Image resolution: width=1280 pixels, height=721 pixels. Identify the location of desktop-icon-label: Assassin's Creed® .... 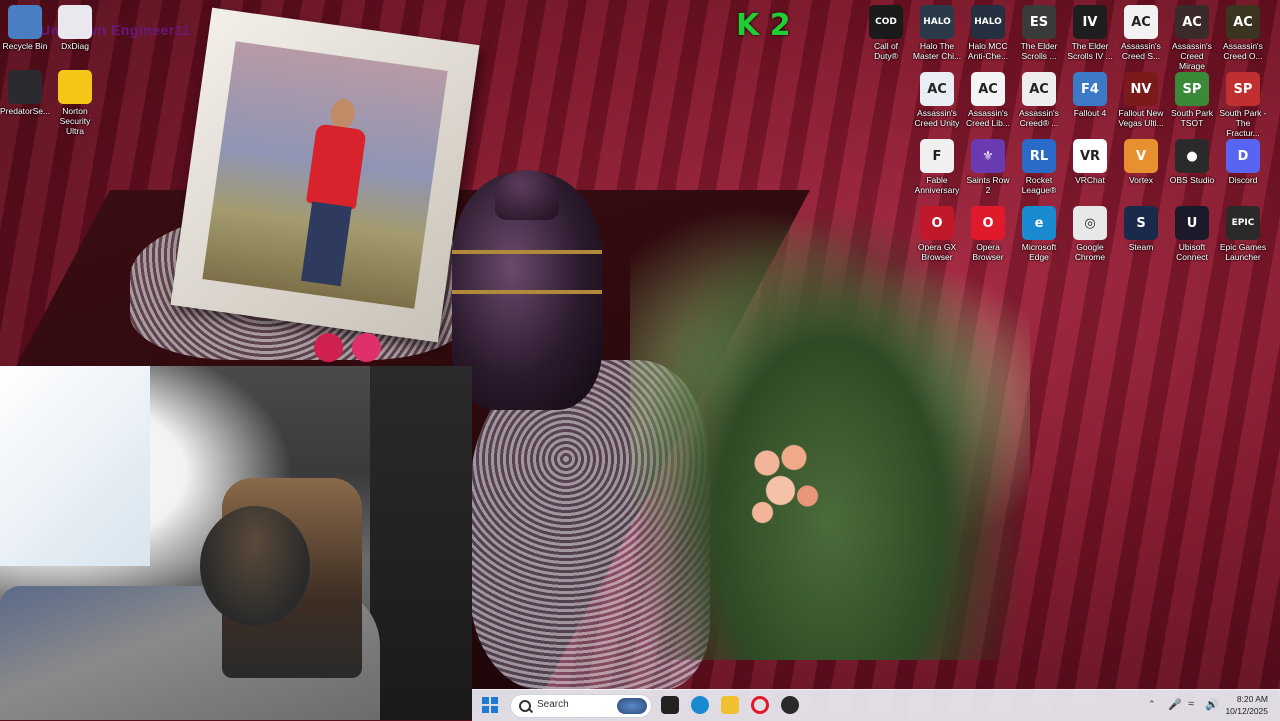
(1039, 118).